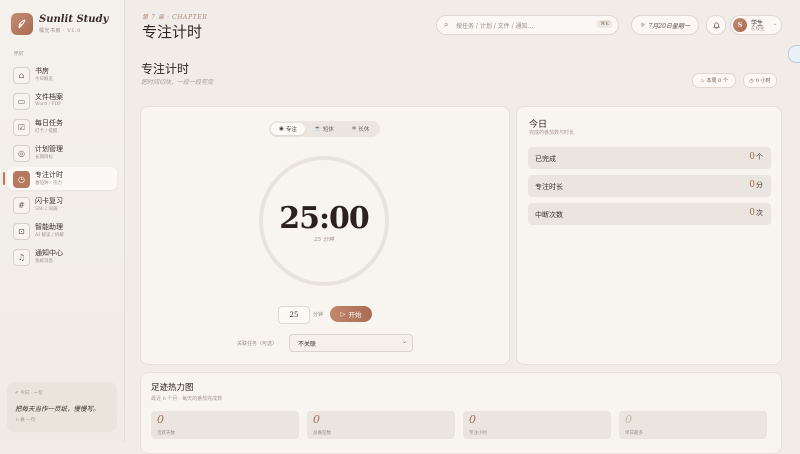 The height and width of the screenshot is (454, 800). I want to click on target-icon: ◎, so click(21, 153).